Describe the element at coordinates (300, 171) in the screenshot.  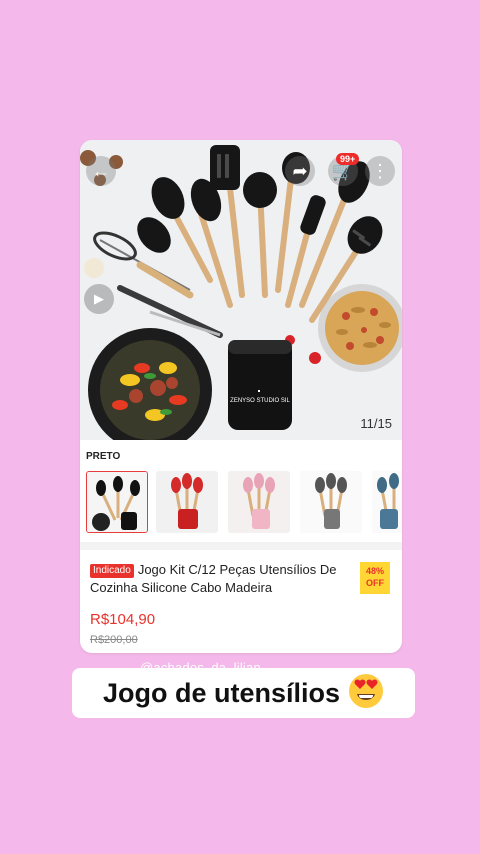
I see `share-icon: ➦` at that location.